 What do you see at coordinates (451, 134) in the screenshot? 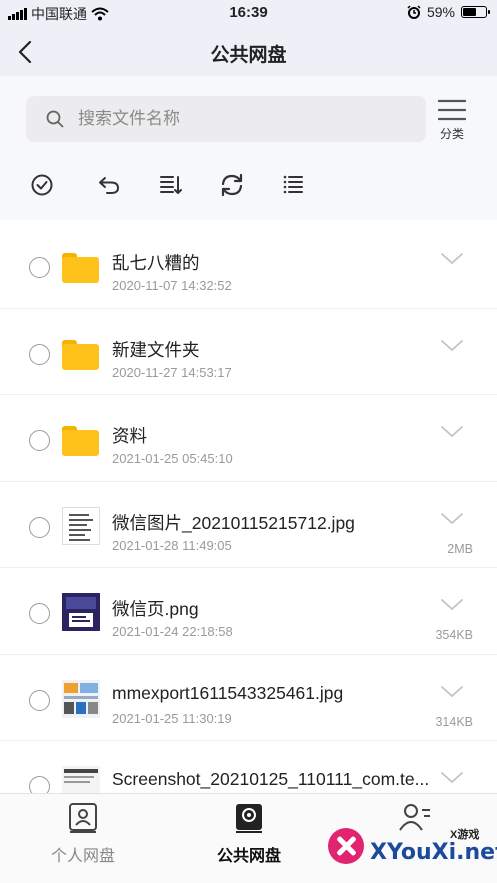
I see `category-label: 分类` at bounding box center [451, 134].